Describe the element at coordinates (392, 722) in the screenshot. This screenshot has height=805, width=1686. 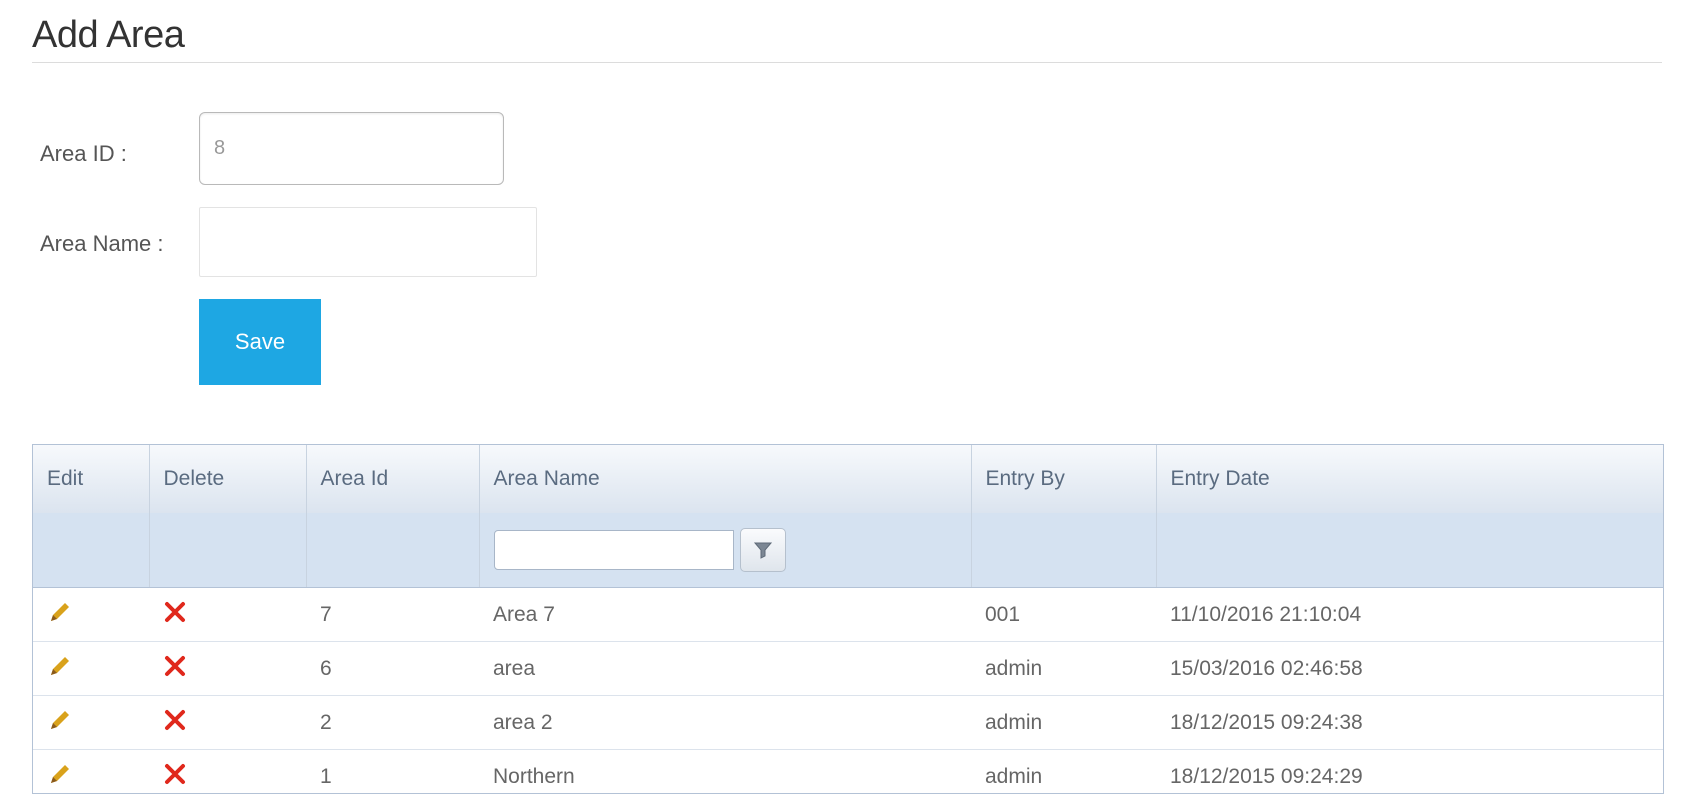
I see `area-id-cell: 2` at that location.